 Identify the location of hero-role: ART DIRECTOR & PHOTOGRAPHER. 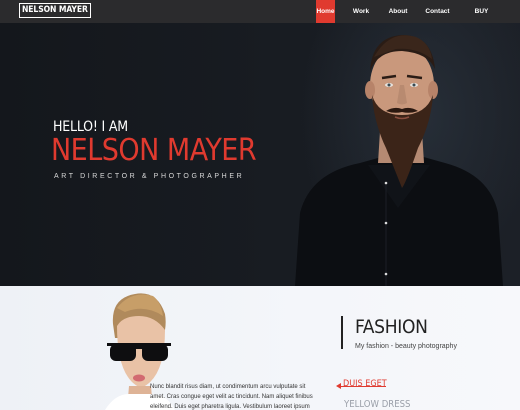
(149, 176).